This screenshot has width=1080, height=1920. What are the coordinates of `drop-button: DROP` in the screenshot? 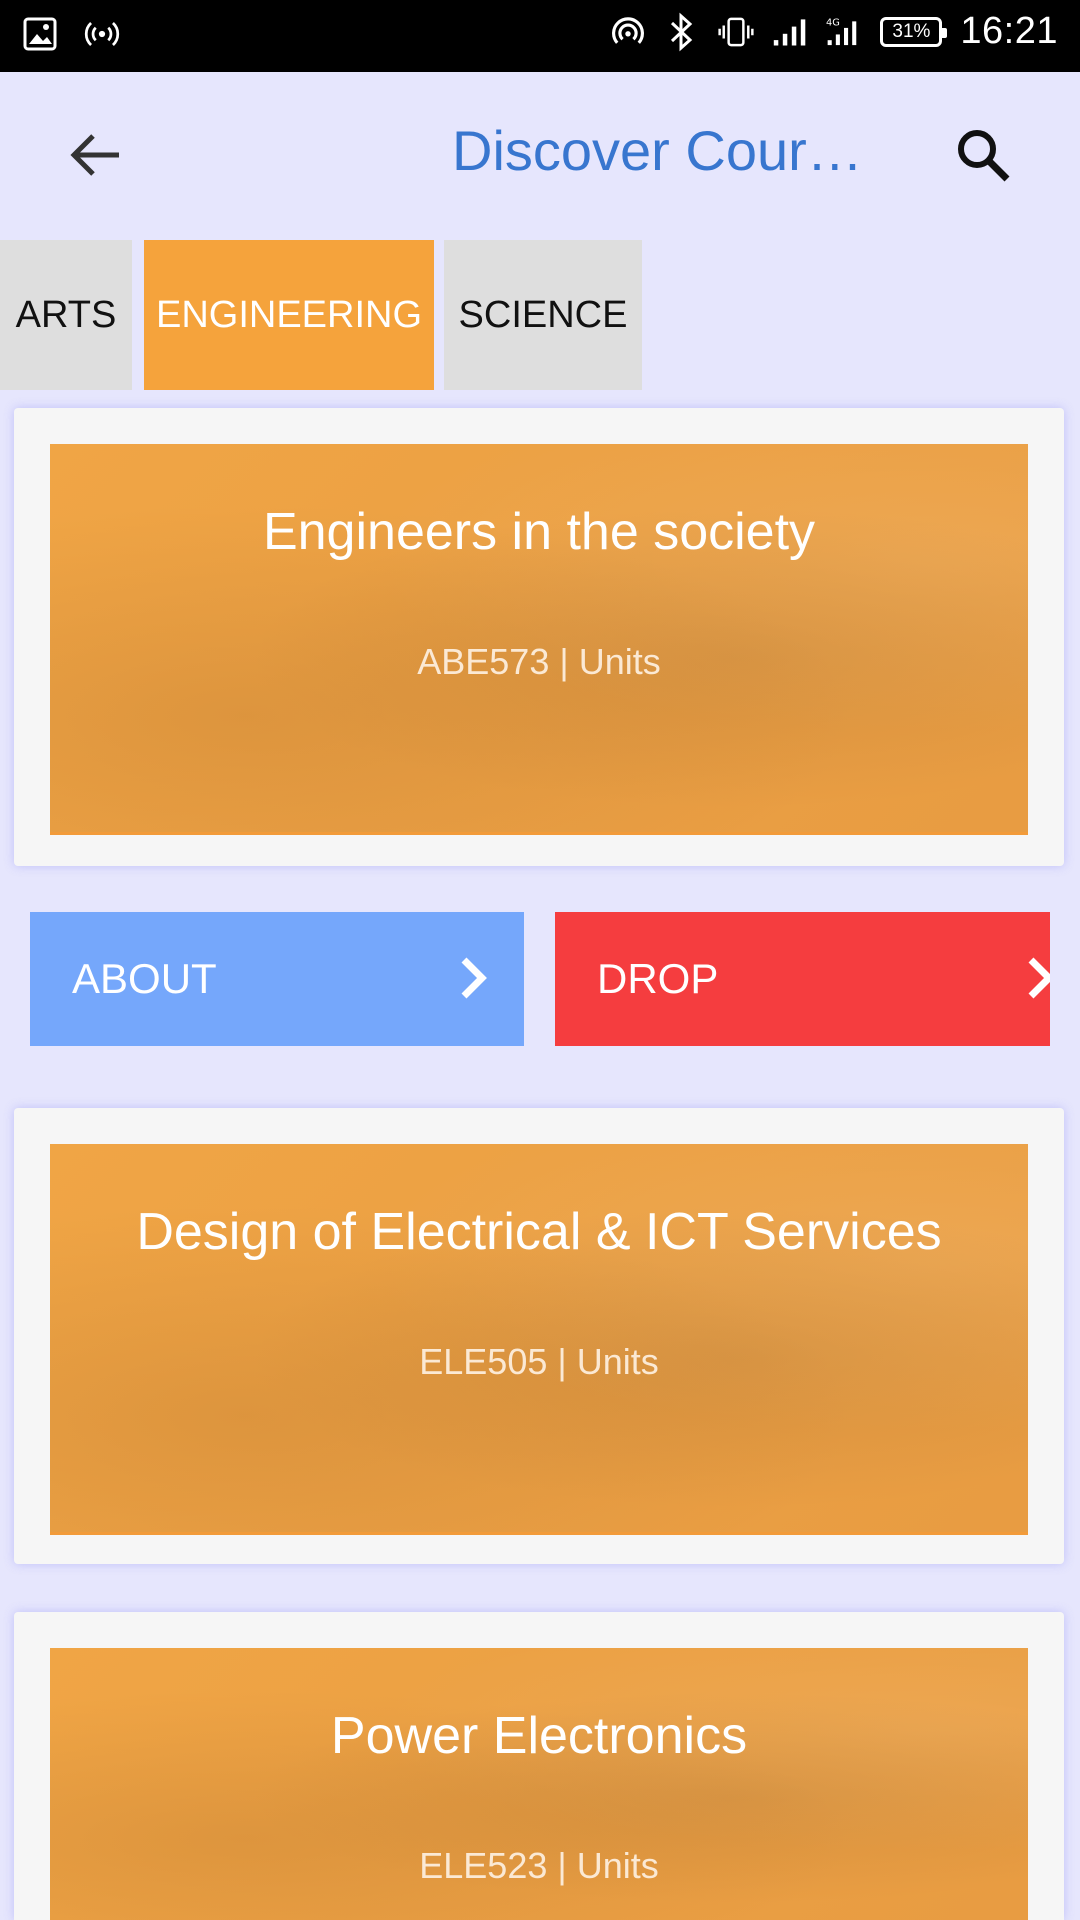 It's located at (804, 979).